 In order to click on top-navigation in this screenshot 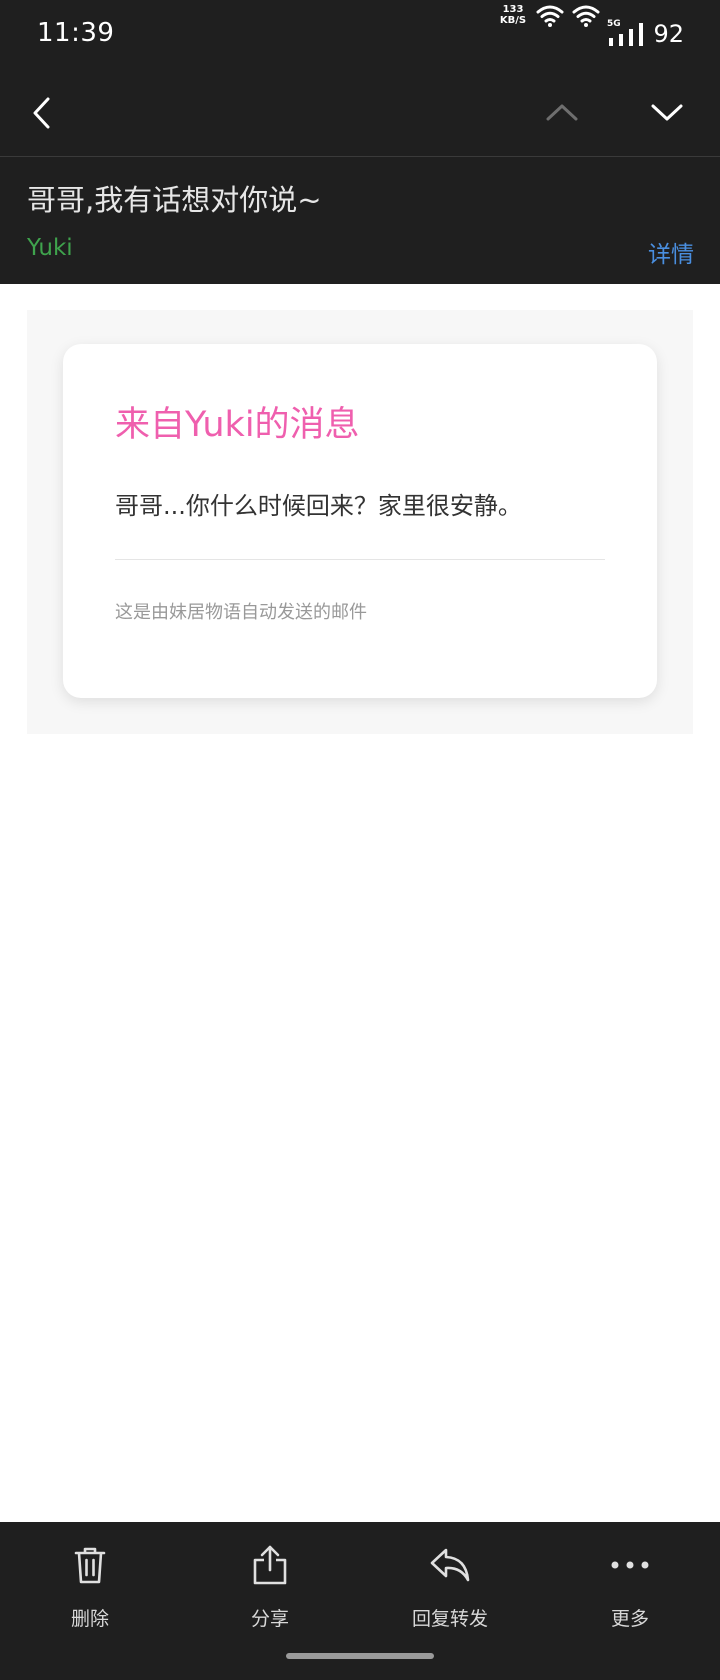, I will do `click(360, 112)`.